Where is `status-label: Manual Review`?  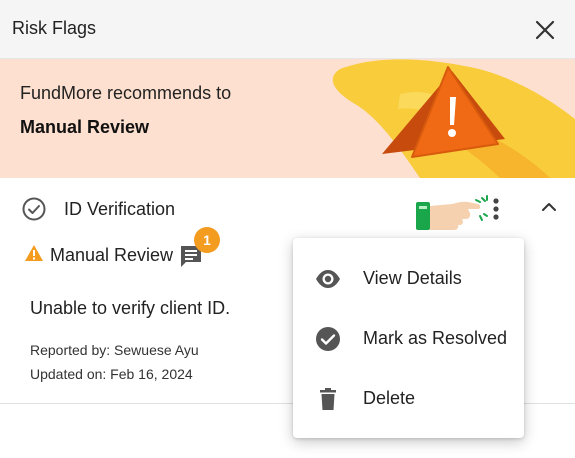
status-label: Manual Review is located at coordinates (112, 255).